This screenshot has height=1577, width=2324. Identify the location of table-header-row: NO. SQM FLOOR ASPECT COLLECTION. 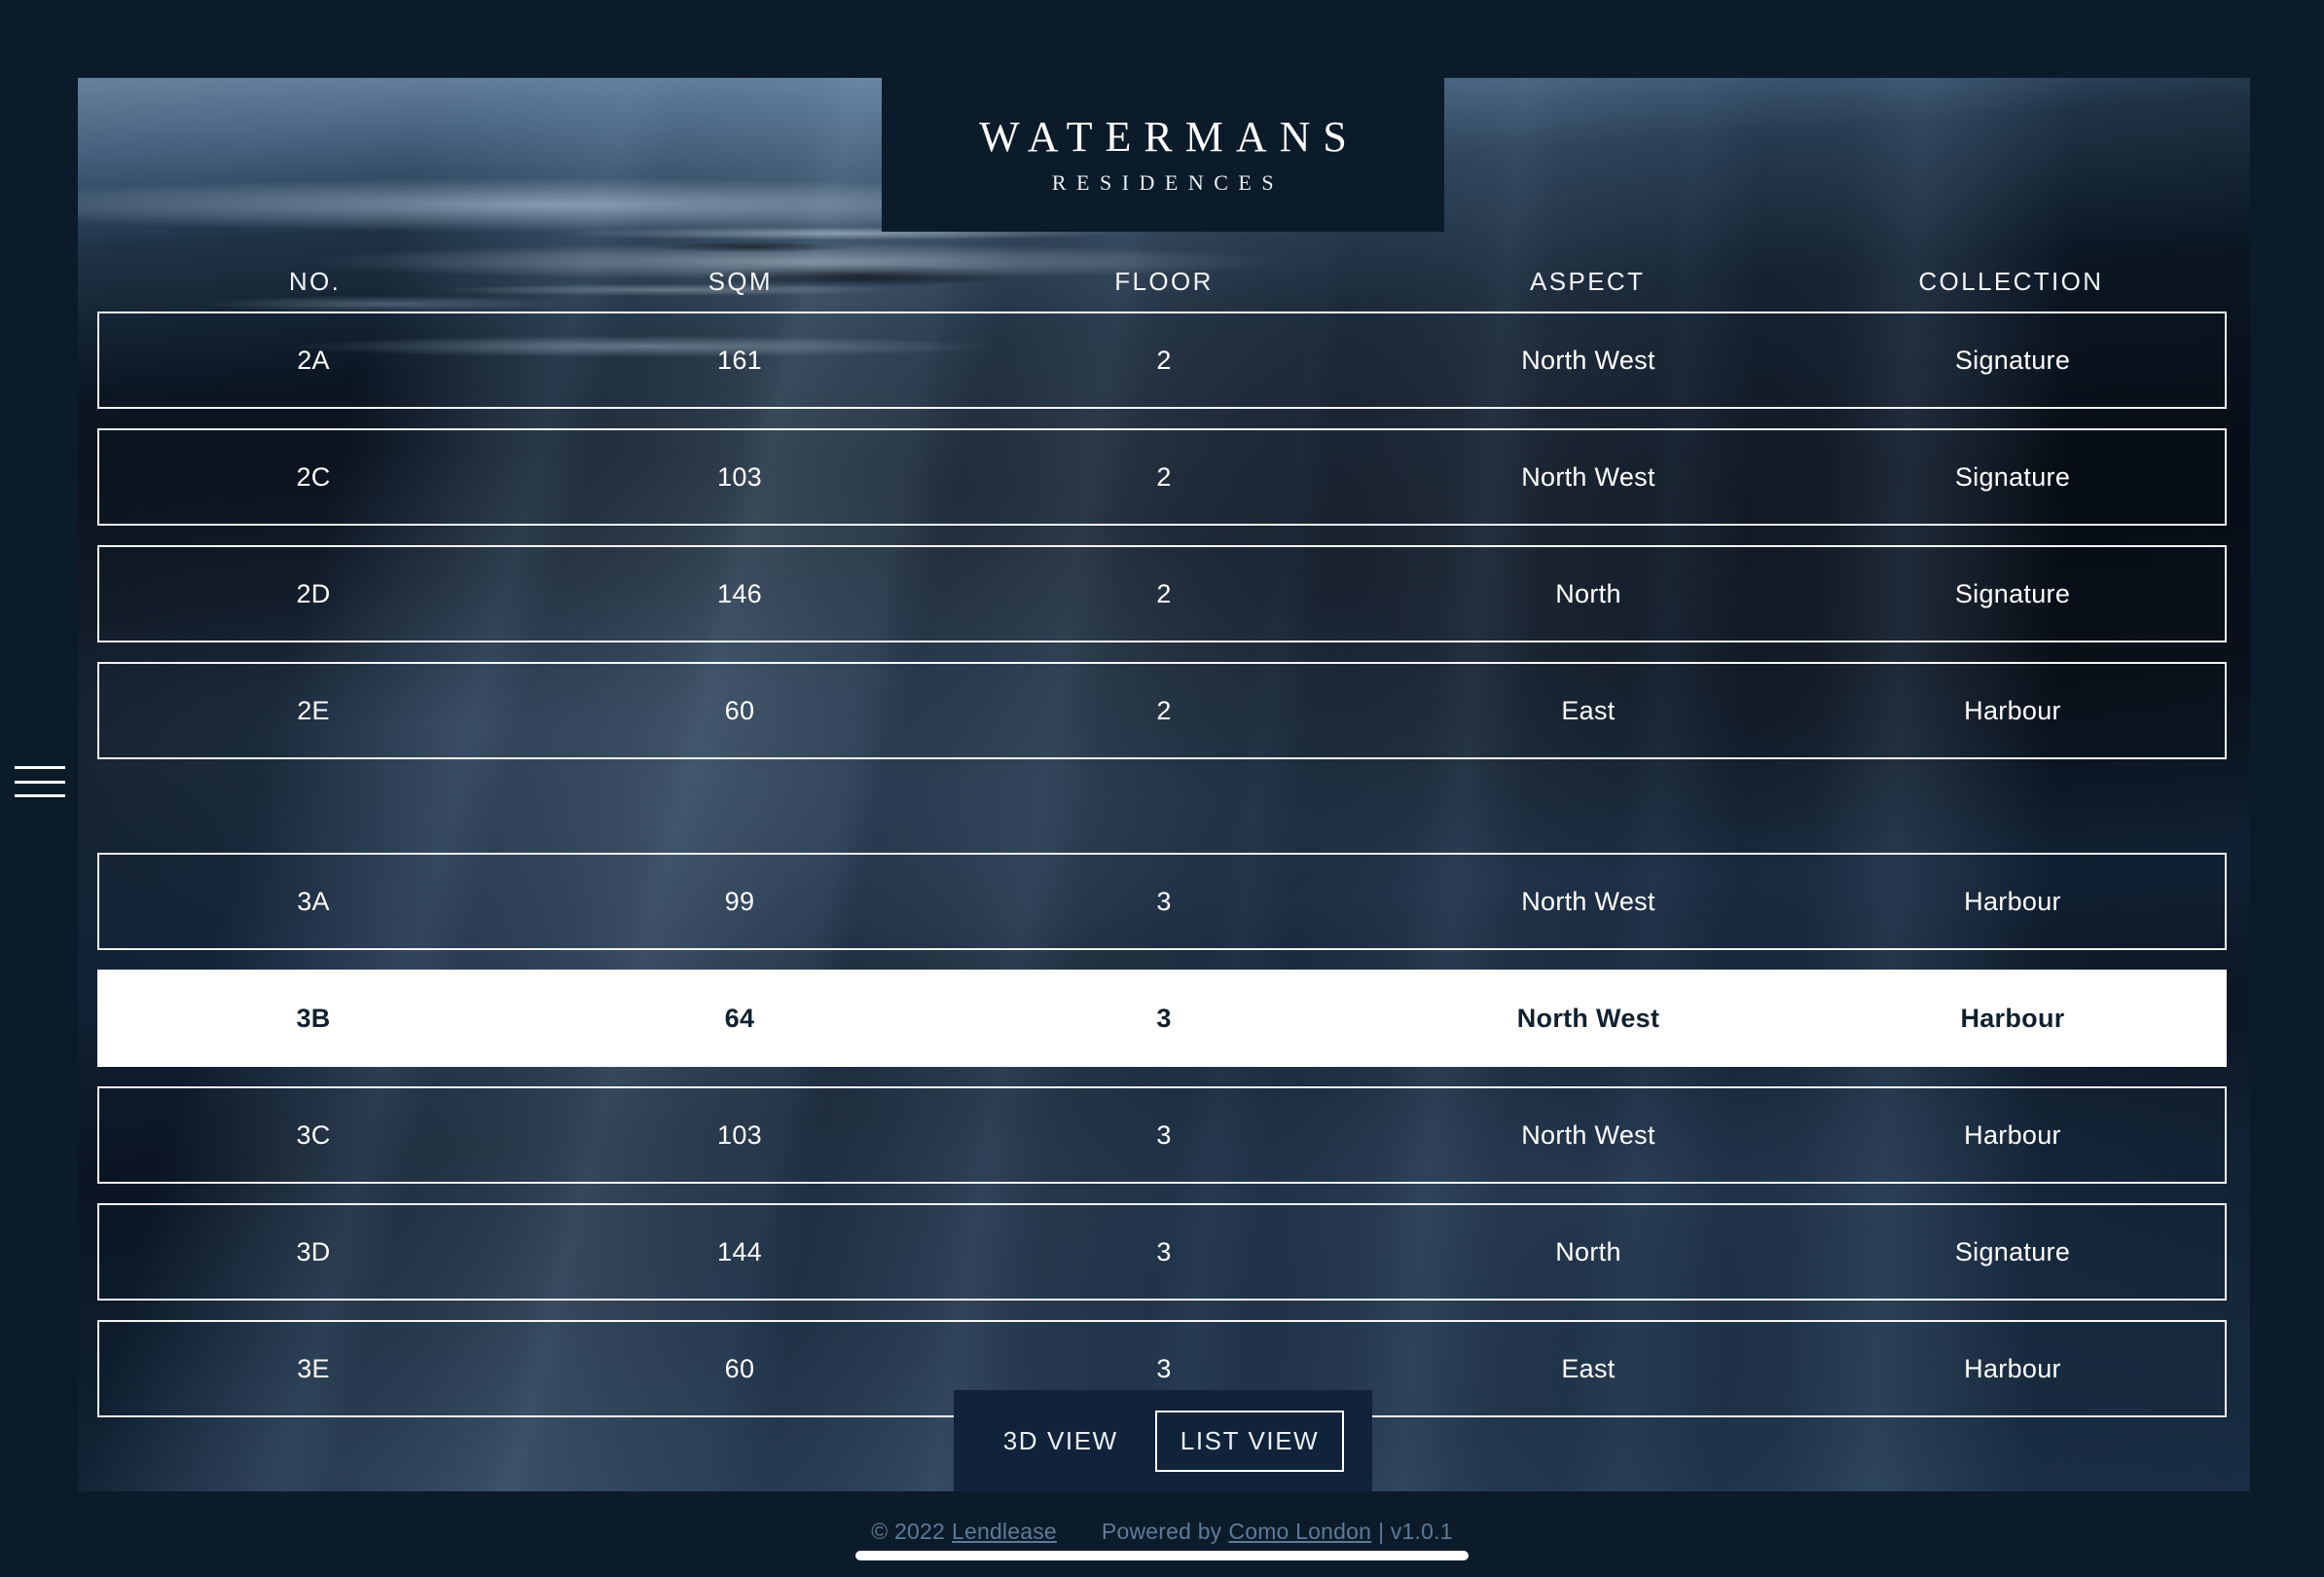
(1162, 281).